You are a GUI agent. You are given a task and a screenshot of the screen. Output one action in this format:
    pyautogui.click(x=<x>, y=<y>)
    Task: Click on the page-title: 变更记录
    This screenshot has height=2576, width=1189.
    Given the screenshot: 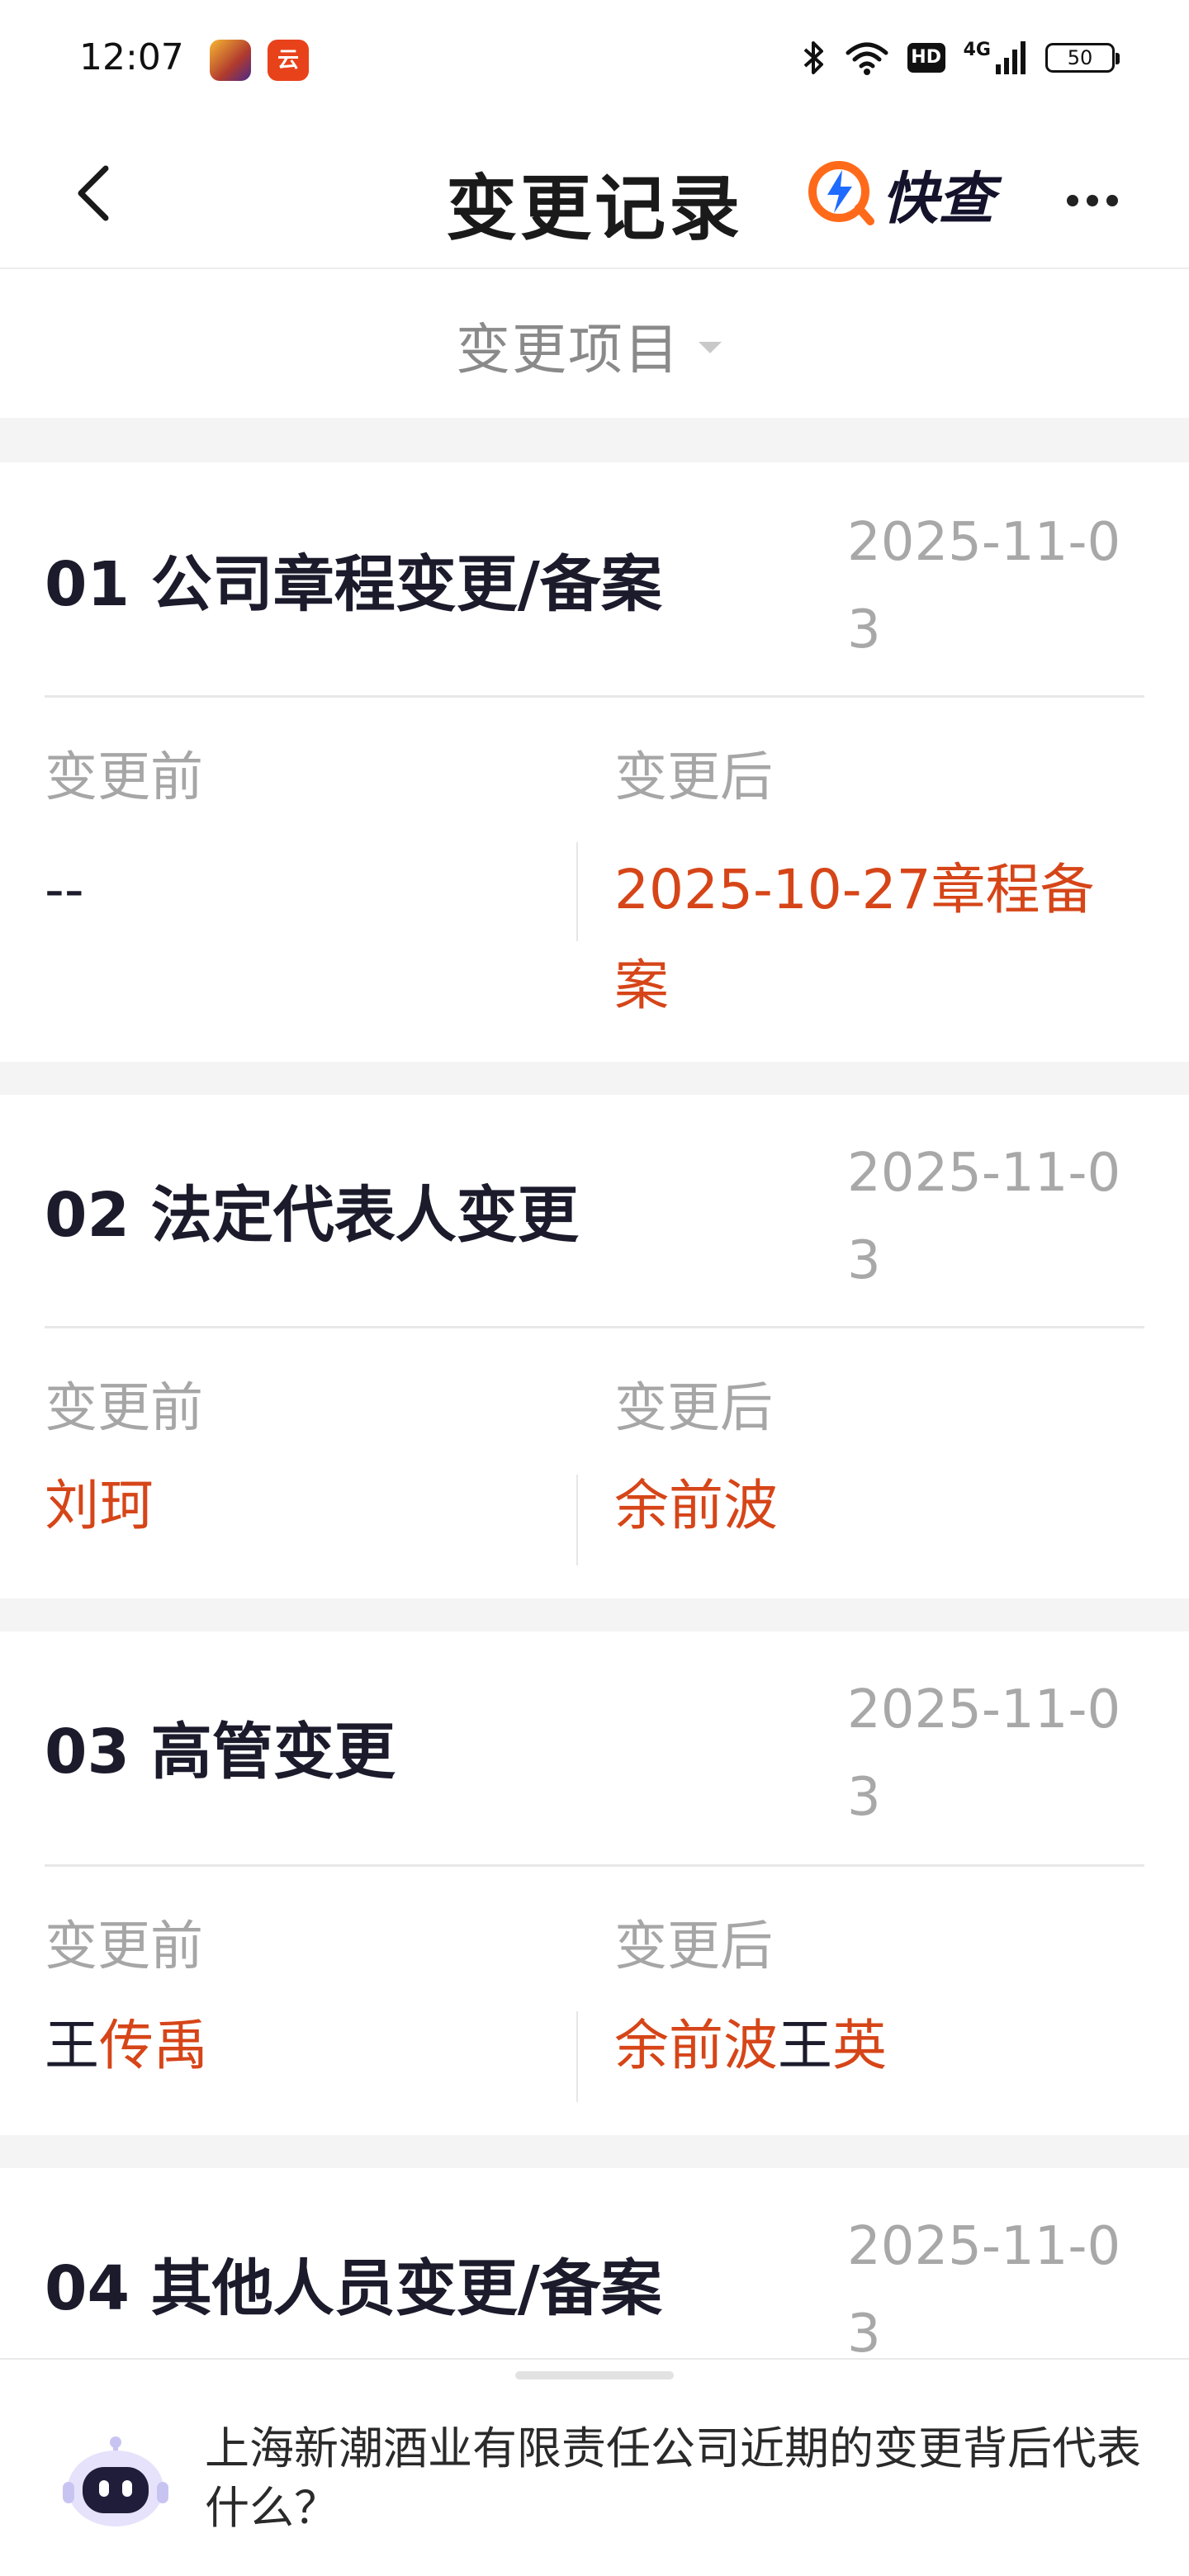 What is the action you would take?
    pyautogui.click(x=594, y=209)
    